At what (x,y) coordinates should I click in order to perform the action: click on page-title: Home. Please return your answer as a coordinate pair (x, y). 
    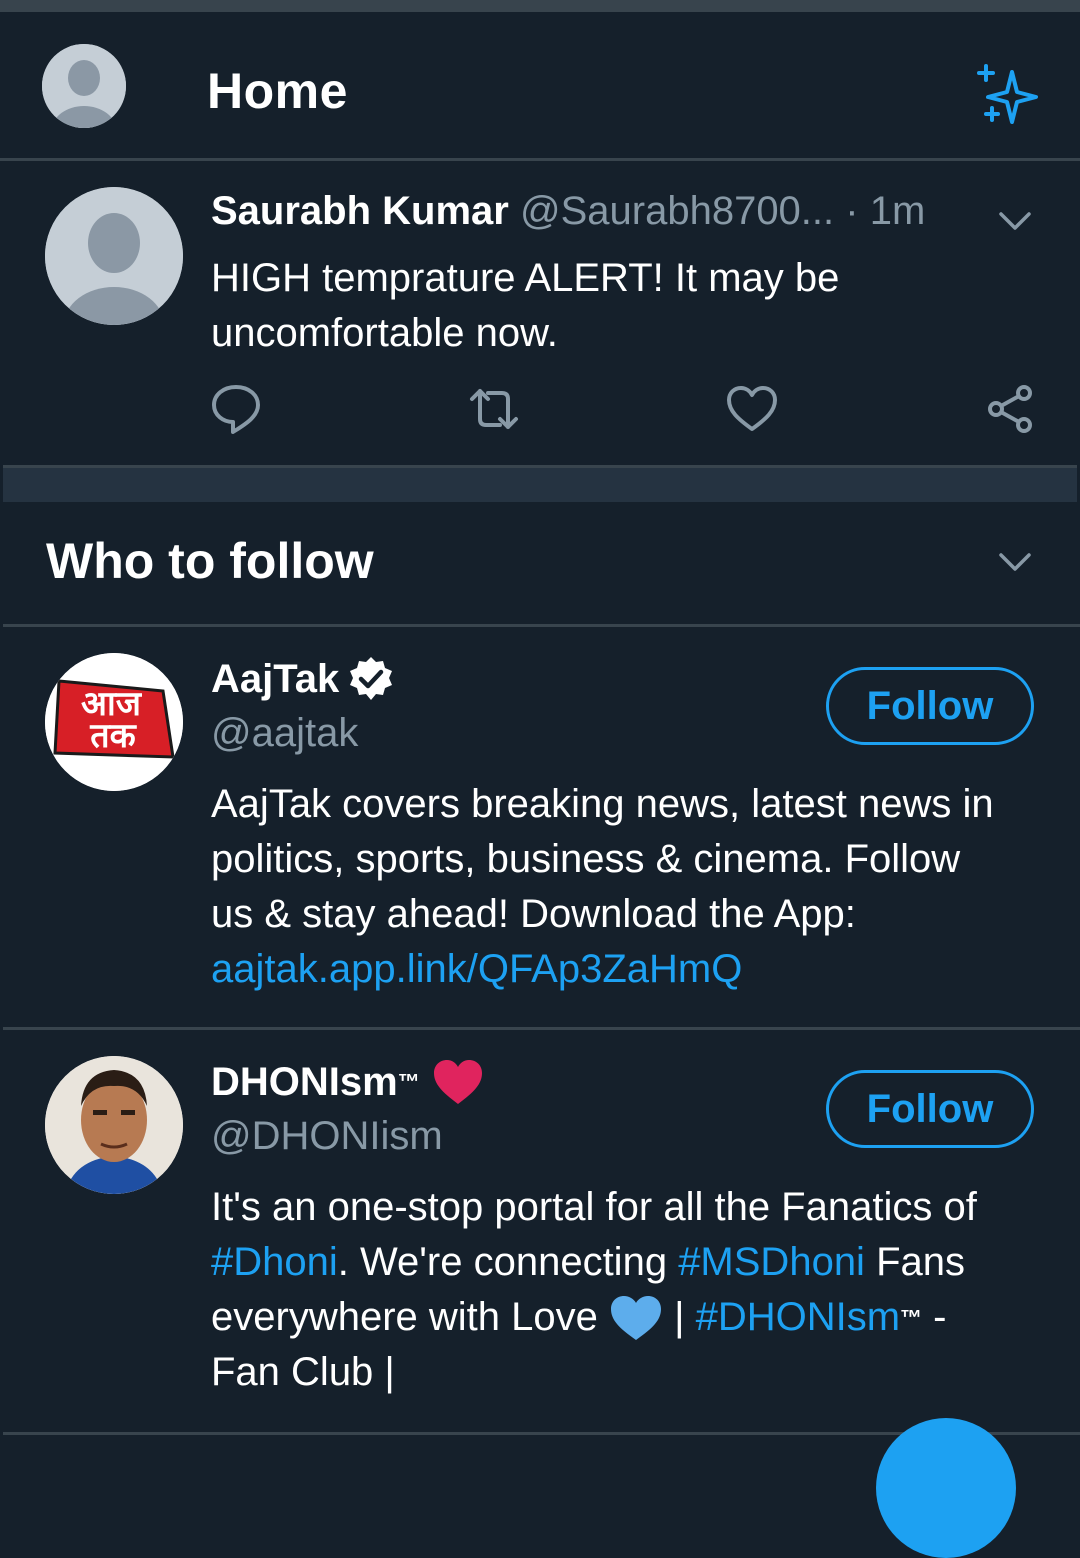
    Looking at the image, I should click on (277, 91).